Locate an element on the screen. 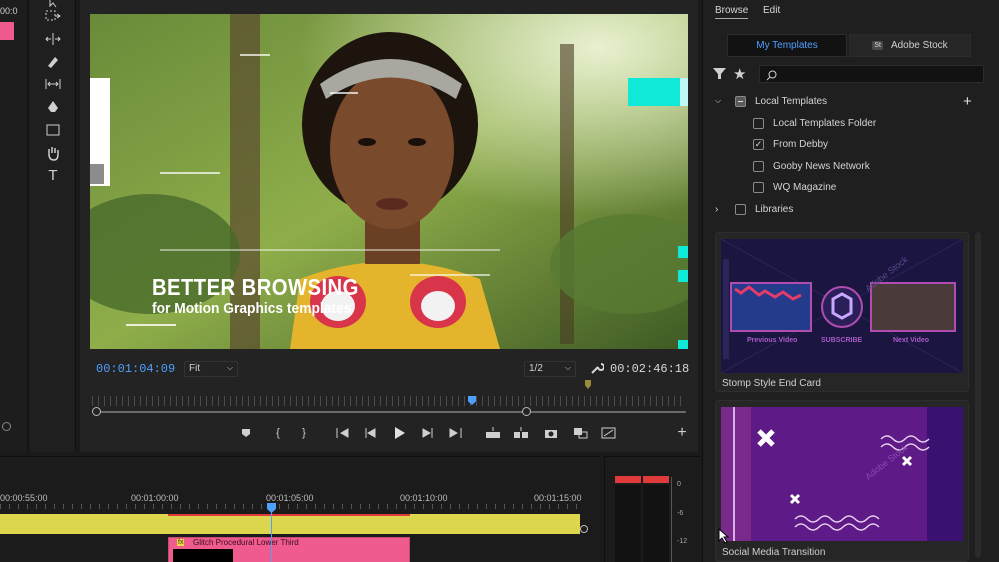 The height and width of the screenshot is (562, 999). go-to-out-icon is located at coordinates (456, 433).